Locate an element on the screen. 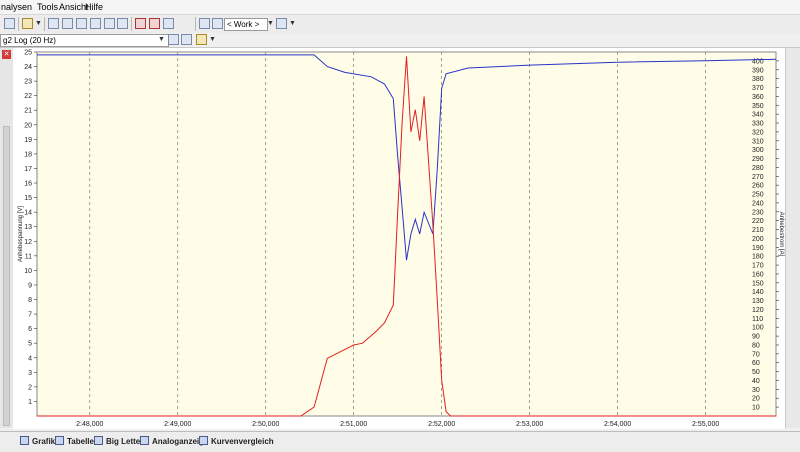 The image size is (800, 452). export-icon is located at coordinates (27, 23).